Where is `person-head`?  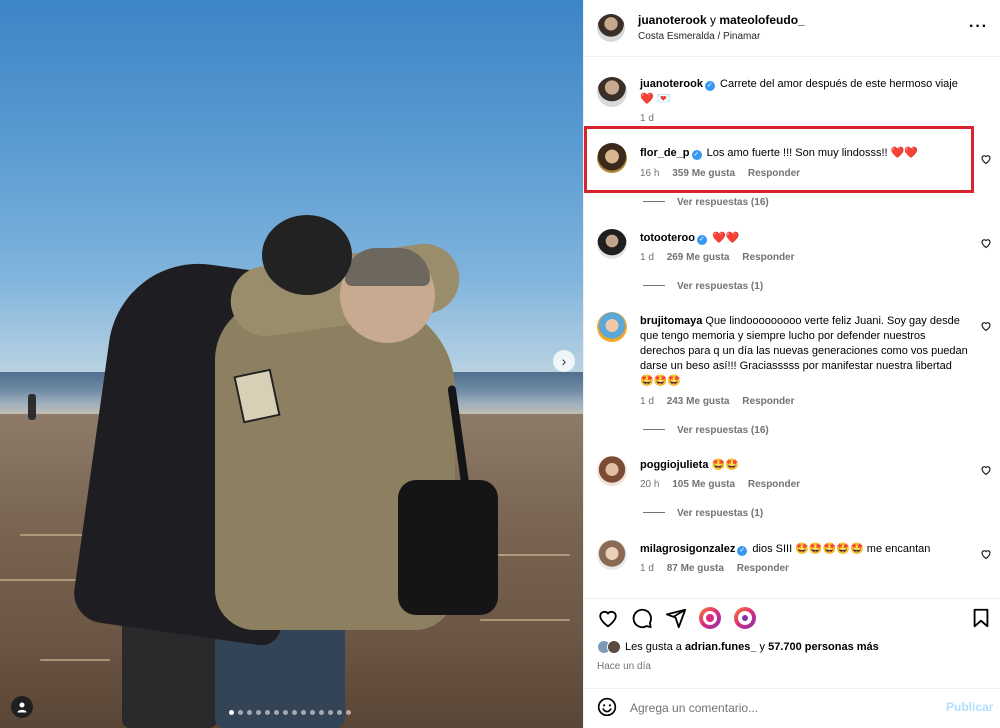 person-head is located at coordinates (307, 255).